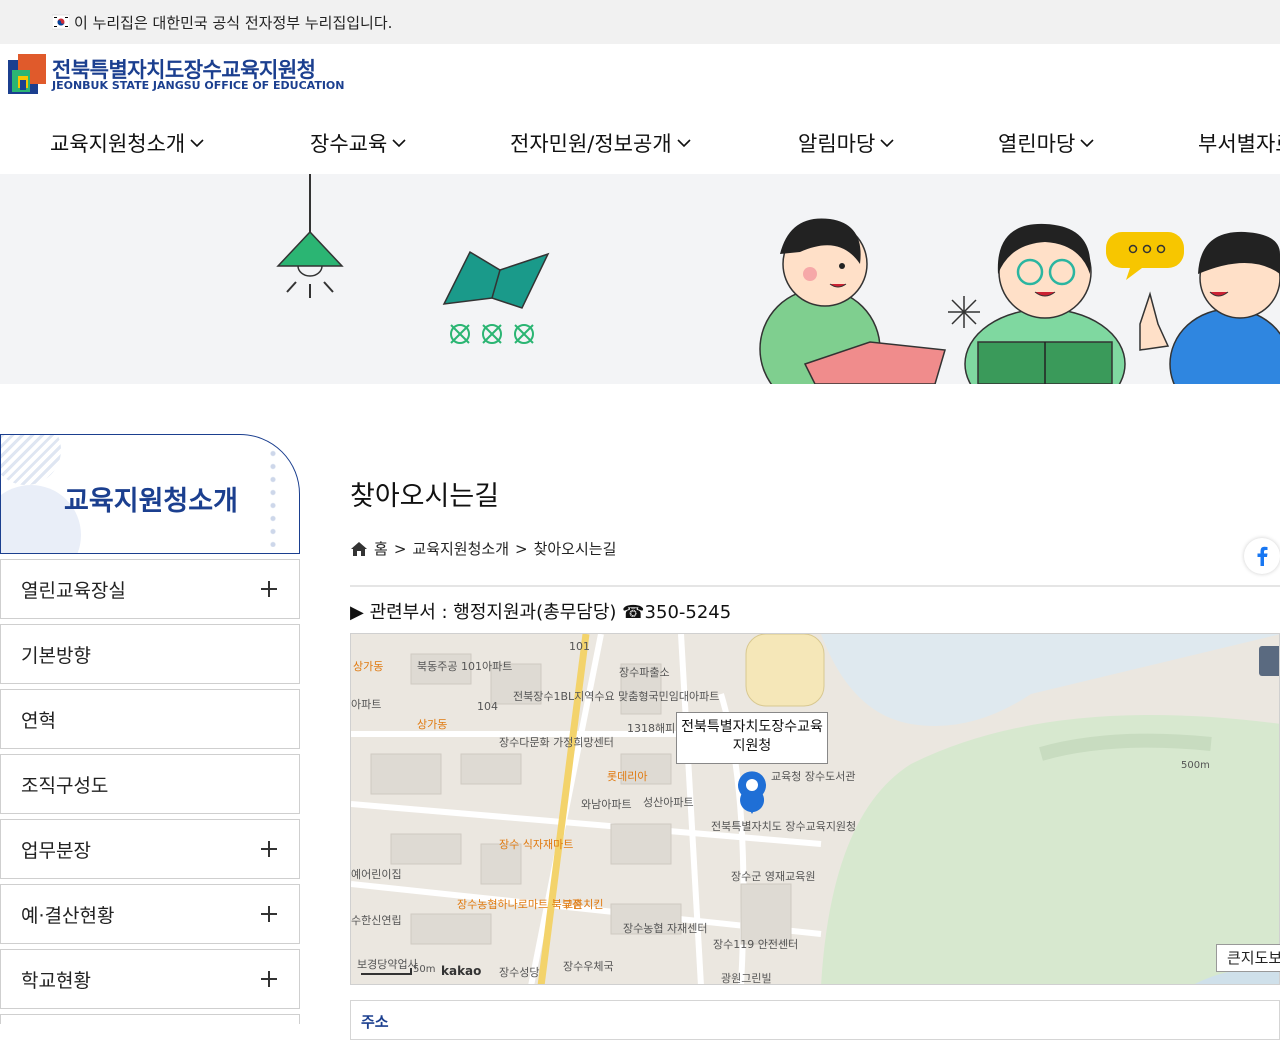 This screenshot has height=1040, width=1280. I want to click on map-label: 예어린이집, so click(376, 874).